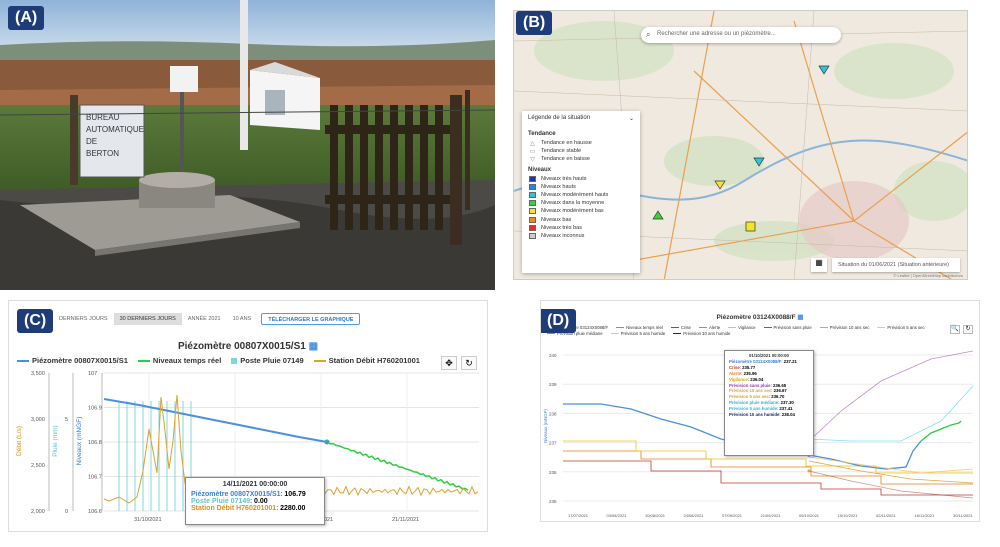 The image size is (1000, 547). Describe the element at coordinates (963, 515) in the screenshot. I see `tick-label: 30/11/2021` at that location.